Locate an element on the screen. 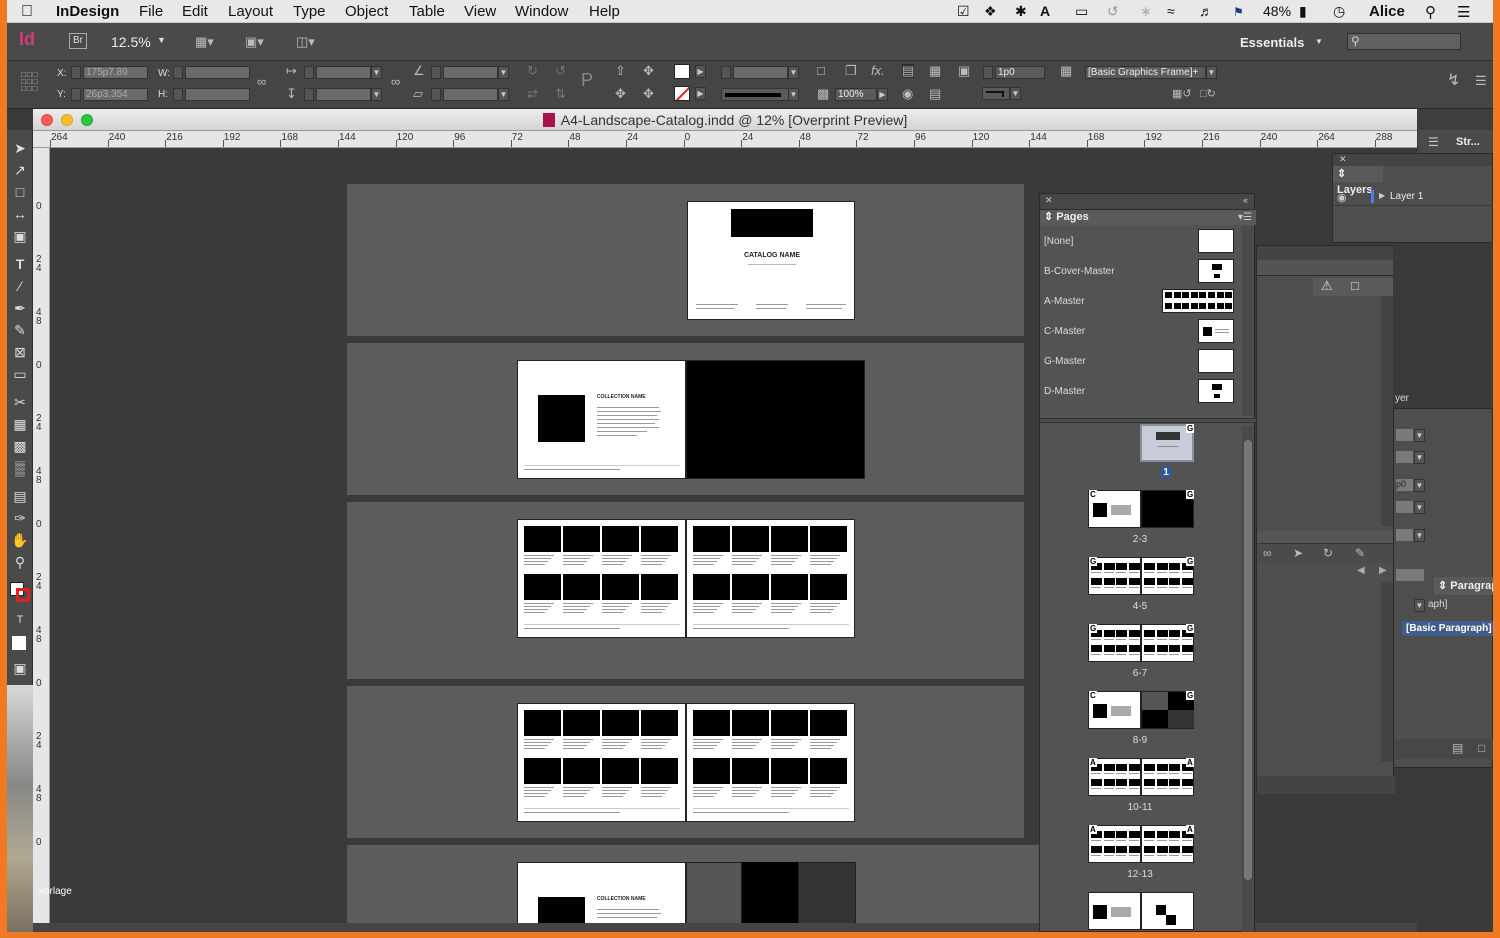 The width and height of the screenshot is (1500, 938). rectangle-frame-tool-icon: ⊠ is located at coordinates (20, 352).